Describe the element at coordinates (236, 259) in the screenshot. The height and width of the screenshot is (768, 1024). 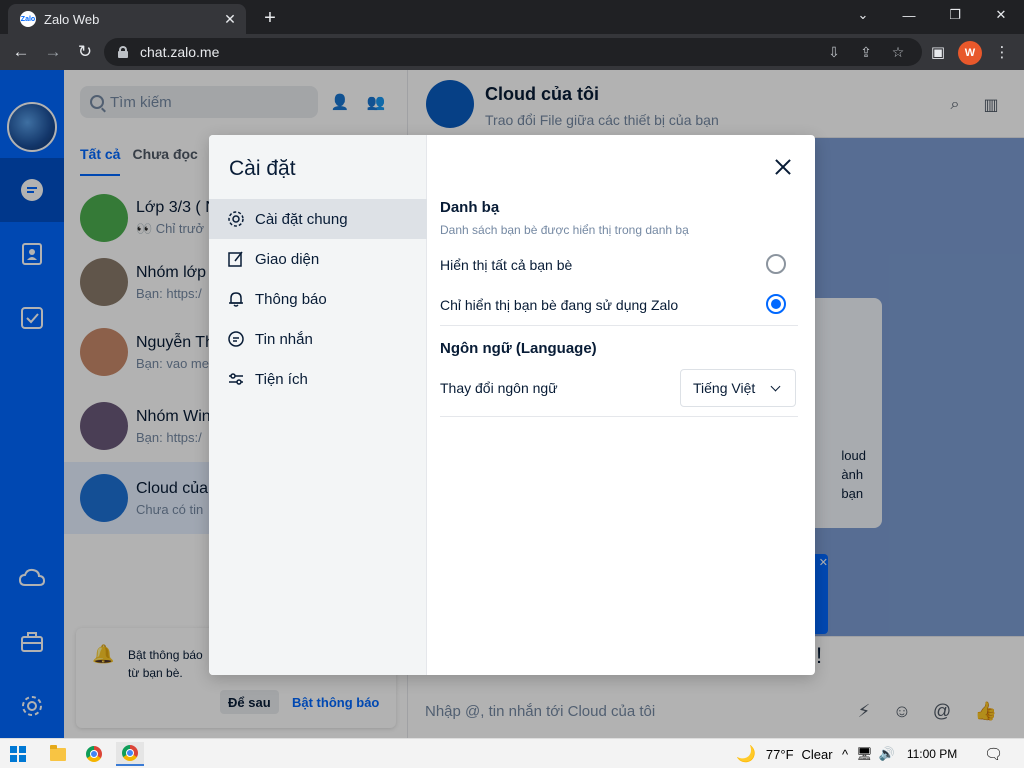
I see `edit-icon` at that location.